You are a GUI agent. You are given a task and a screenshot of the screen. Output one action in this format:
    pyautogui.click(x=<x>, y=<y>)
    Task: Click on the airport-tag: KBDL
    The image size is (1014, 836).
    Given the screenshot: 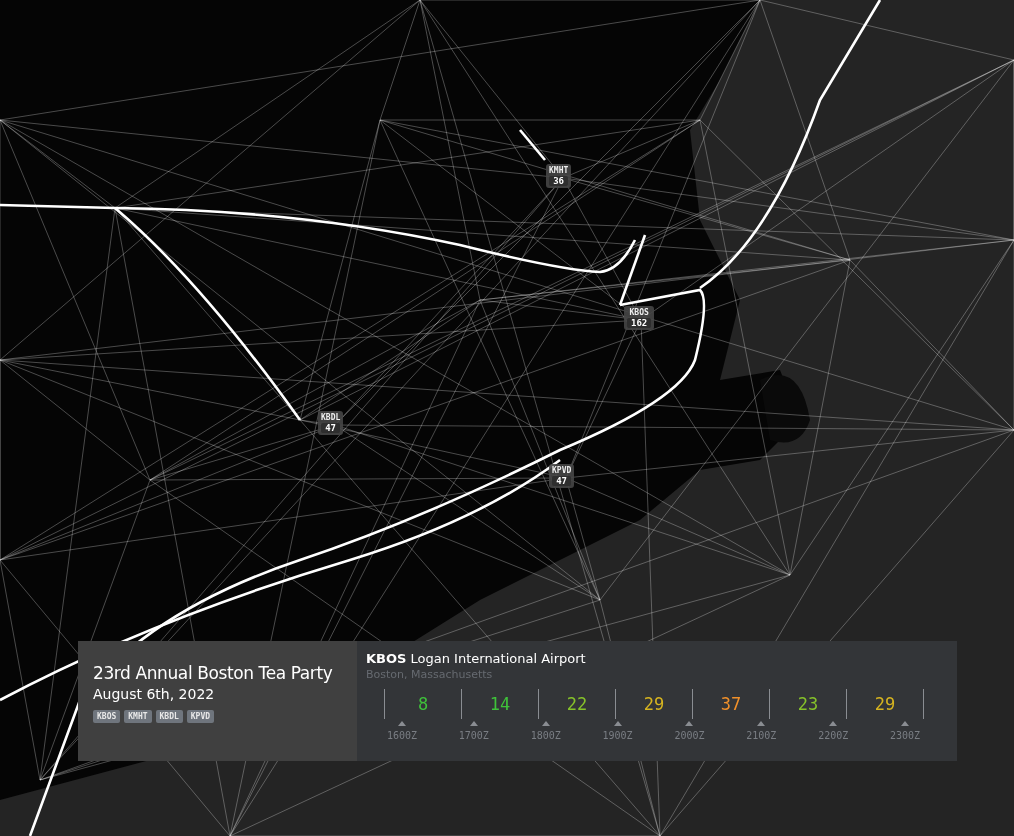 What is the action you would take?
    pyautogui.click(x=169, y=716)
    